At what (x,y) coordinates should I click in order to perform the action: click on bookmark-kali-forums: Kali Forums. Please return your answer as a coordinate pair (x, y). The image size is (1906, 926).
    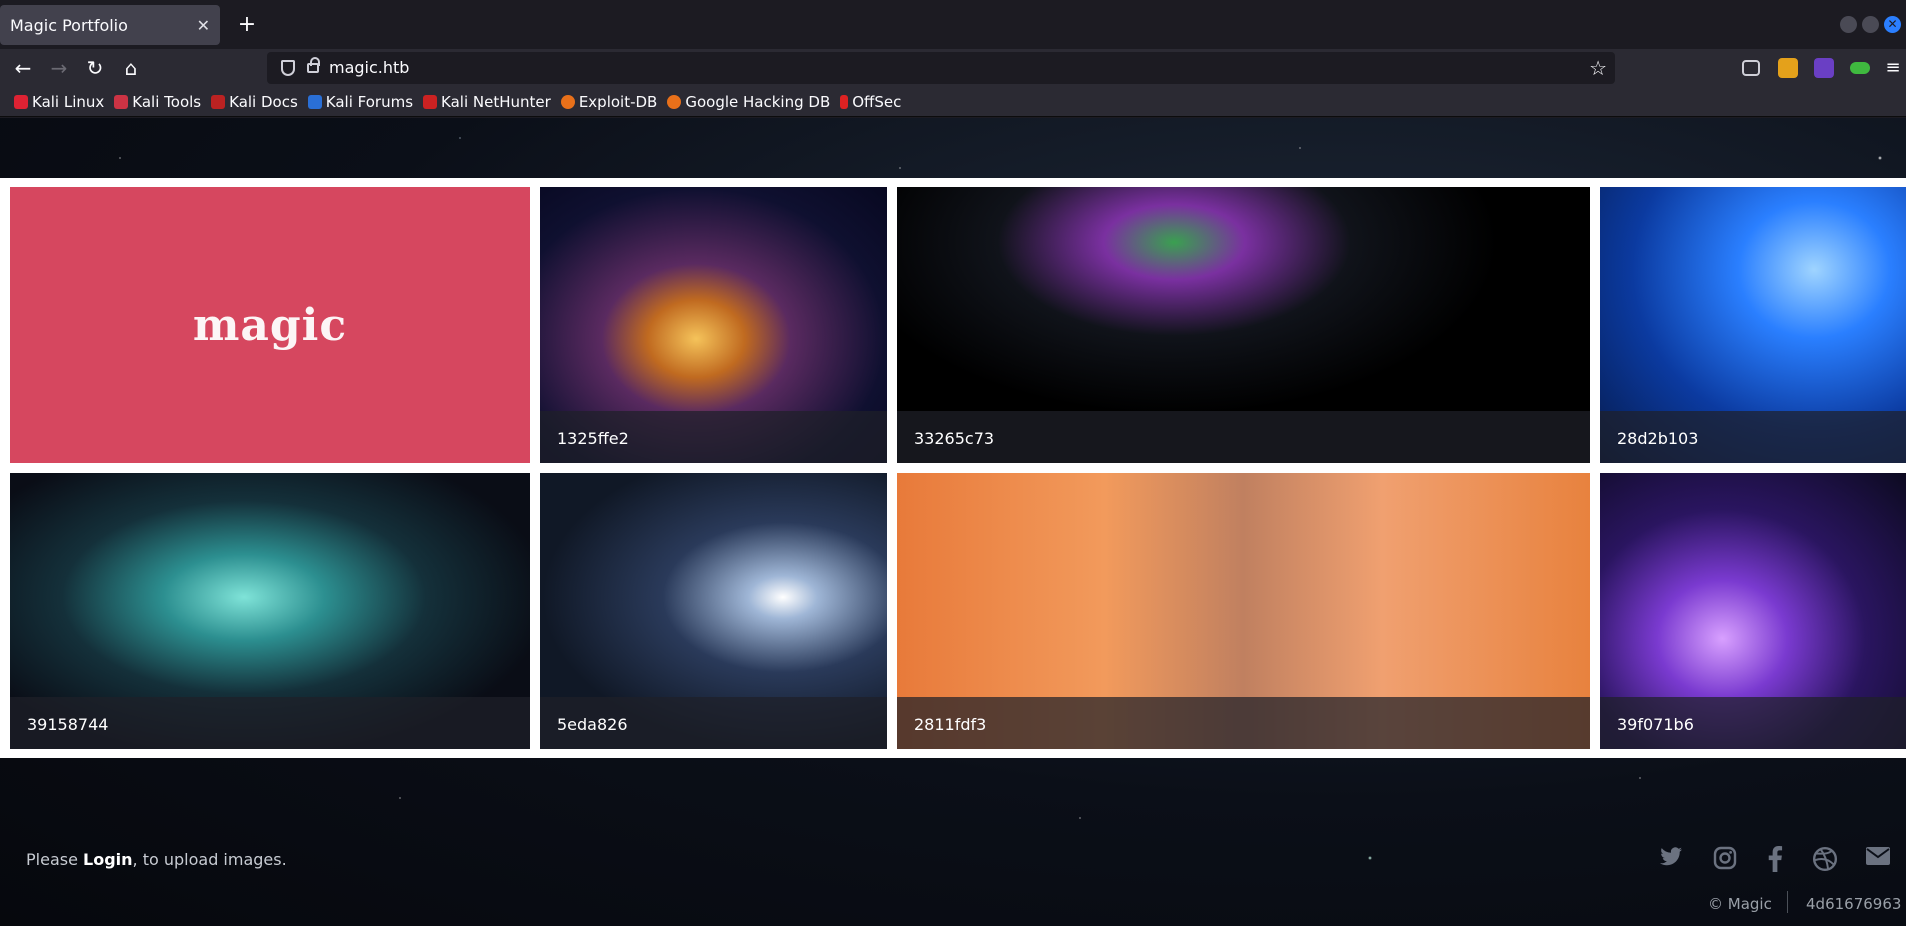
    Looking at the image, I should click on (362, 102).